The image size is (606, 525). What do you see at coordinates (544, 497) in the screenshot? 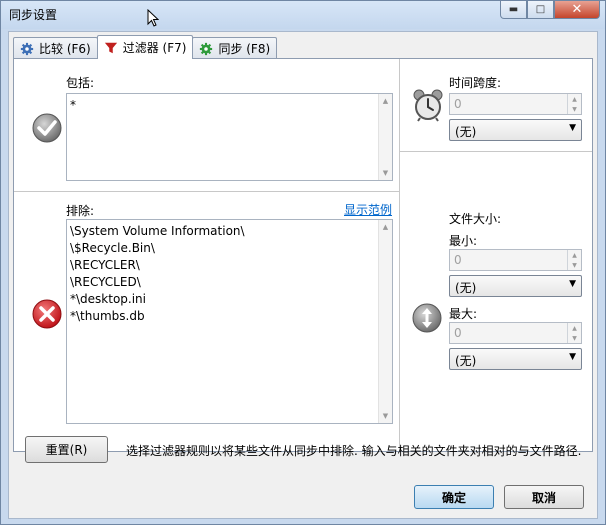
I see `cancel-button: 取消` at bounding box center [544, 497].